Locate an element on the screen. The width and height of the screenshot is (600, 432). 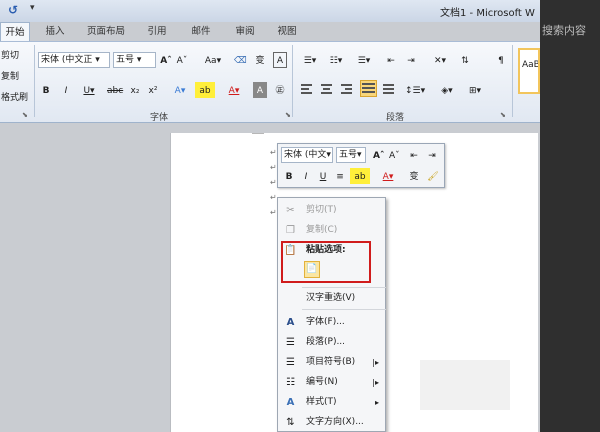
text-effects-icon: A▾ is located at coordinates (180, 90).